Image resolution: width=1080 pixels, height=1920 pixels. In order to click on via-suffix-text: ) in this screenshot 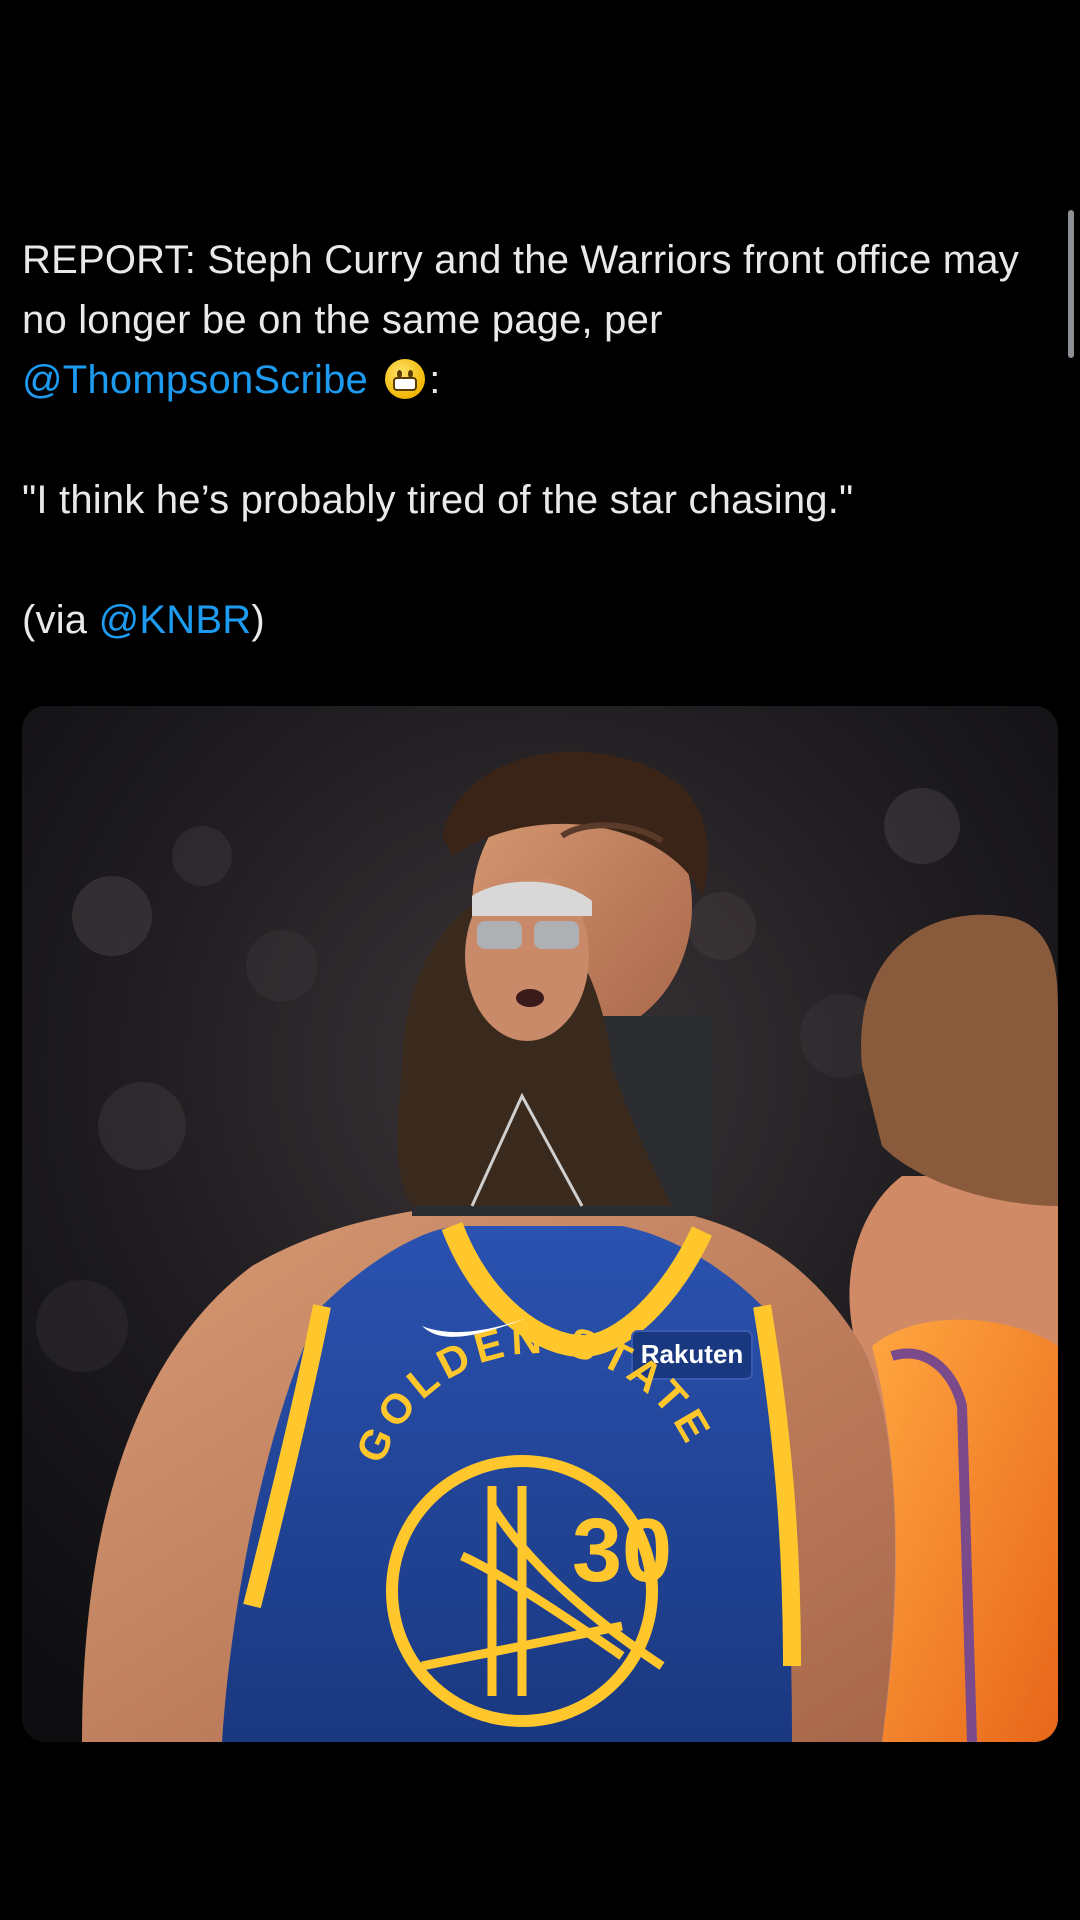, I will do `click(258, 620)`.